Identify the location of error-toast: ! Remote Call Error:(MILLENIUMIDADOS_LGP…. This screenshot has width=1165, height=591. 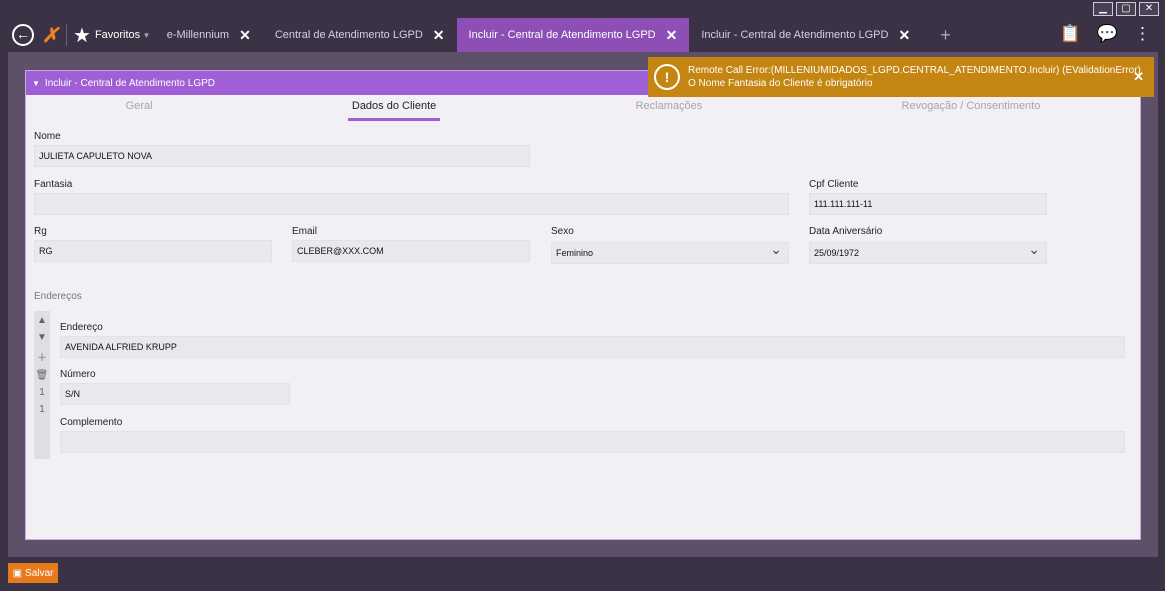
(901, 77).